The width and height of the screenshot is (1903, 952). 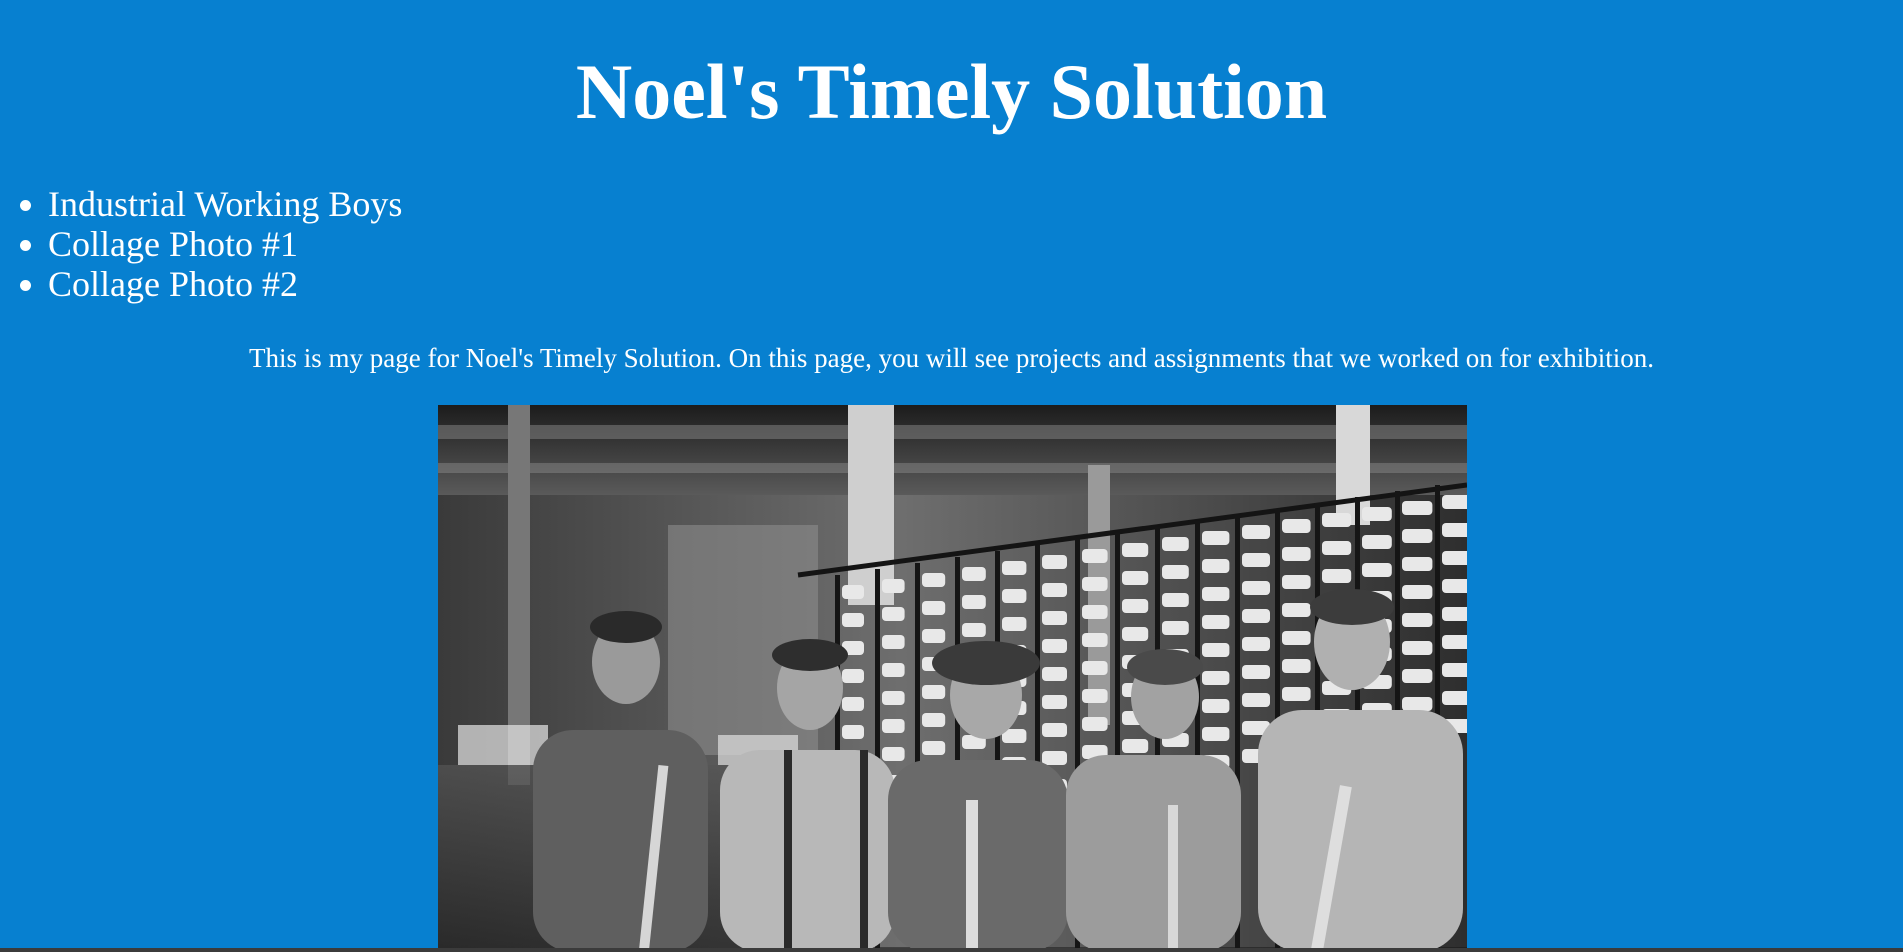 What do you see at coordinates (951, 950) in the screenshot?
I see `taskbar` at bounding box center [951, 950].